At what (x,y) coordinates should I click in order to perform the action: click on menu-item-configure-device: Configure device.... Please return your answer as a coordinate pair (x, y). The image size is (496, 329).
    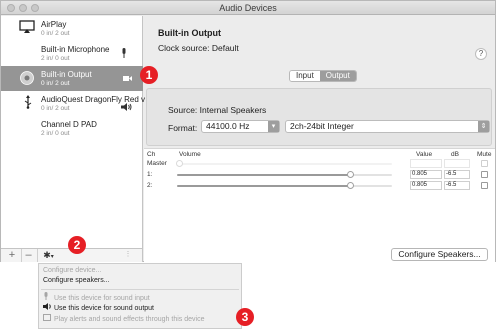
    Looking at the image, I should click on (72, 270).